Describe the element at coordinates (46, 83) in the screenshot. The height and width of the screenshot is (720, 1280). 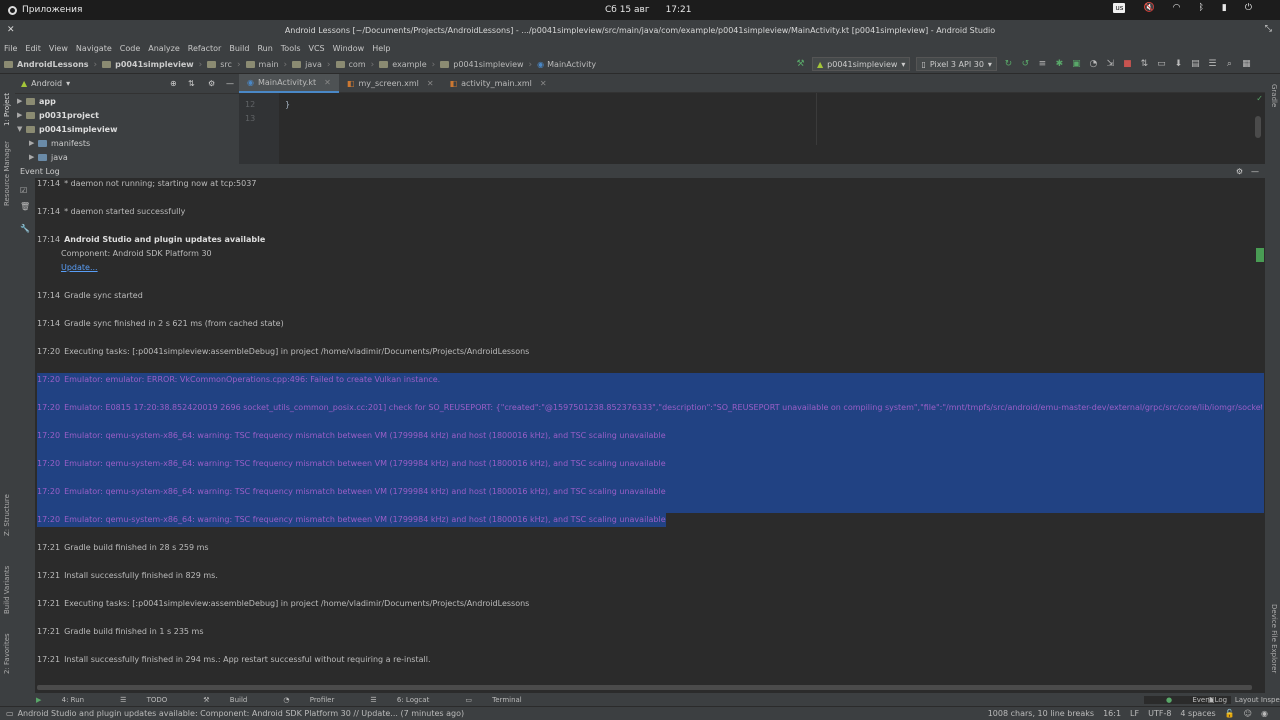
I see `project-view-select: Android` at that location.